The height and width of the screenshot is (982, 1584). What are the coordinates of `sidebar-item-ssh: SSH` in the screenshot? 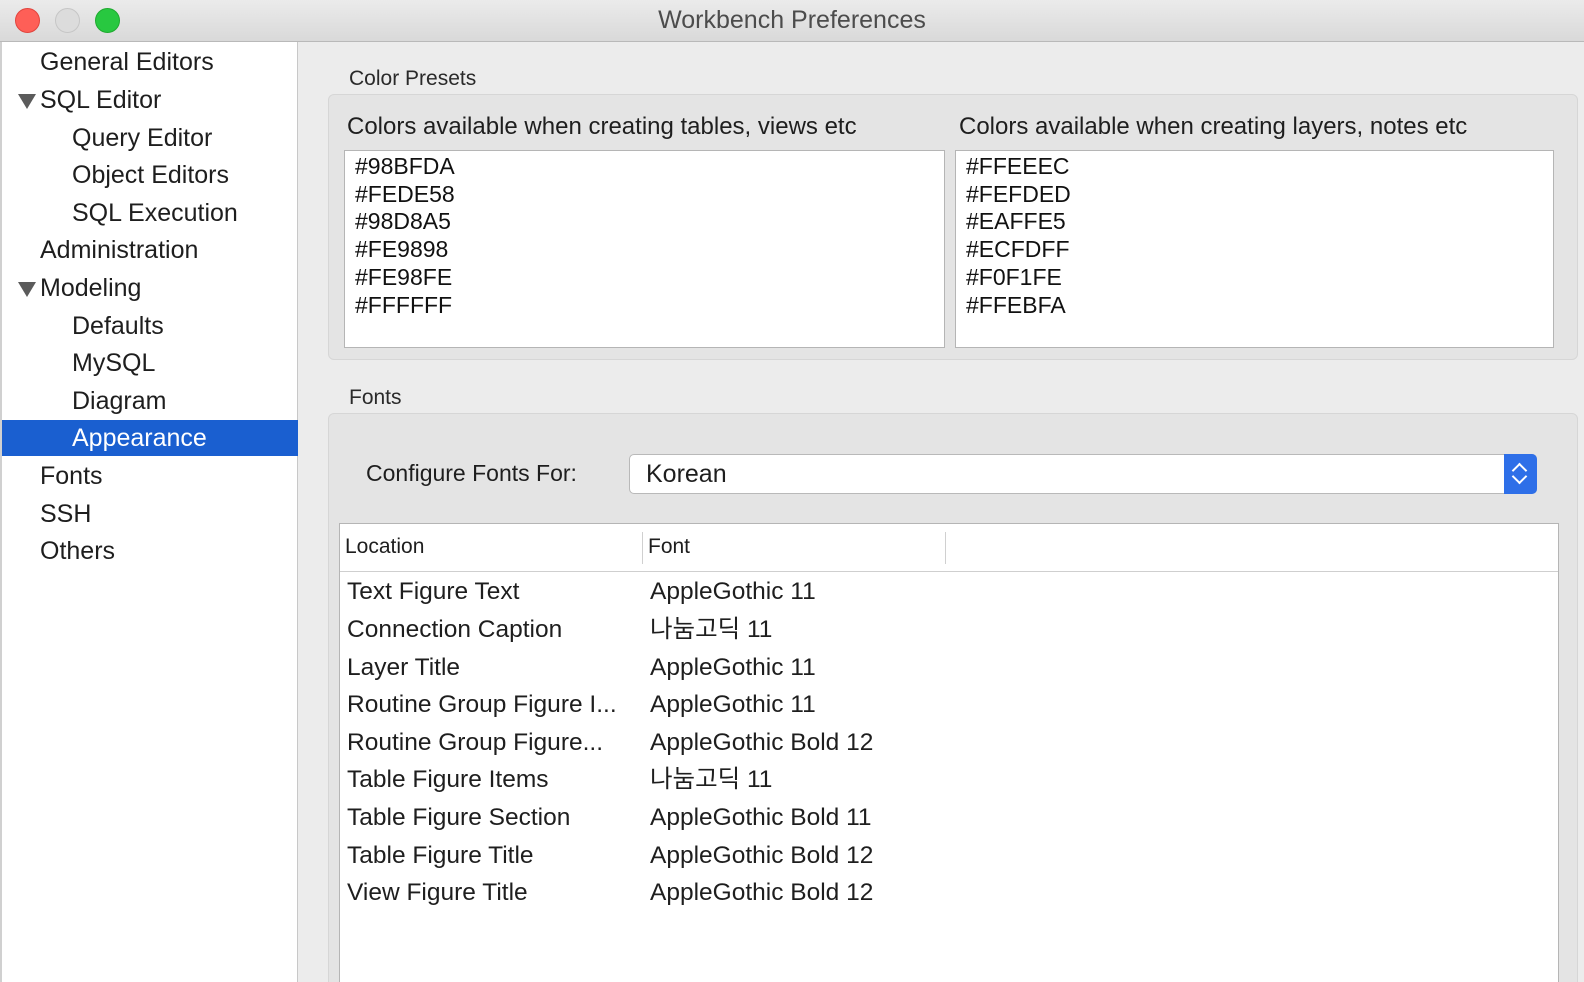 It's located at (150, 514).